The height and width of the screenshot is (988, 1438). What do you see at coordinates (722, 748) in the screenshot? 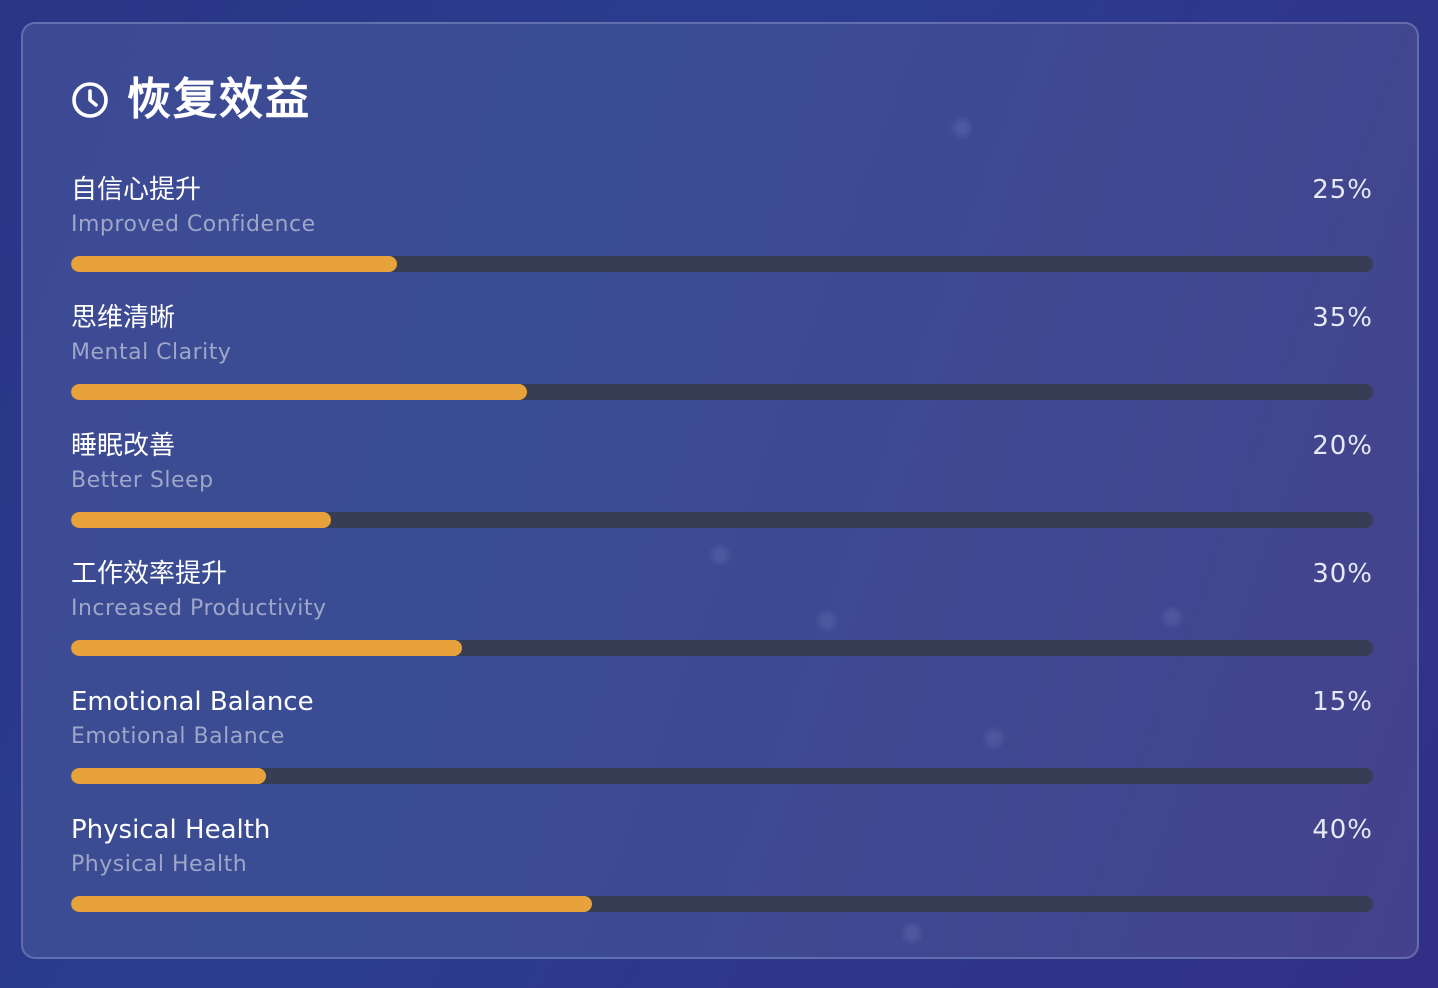
I see `benefit-item: Emotional Balance Emotional Balance 15%` at bounding box center [722, 748].